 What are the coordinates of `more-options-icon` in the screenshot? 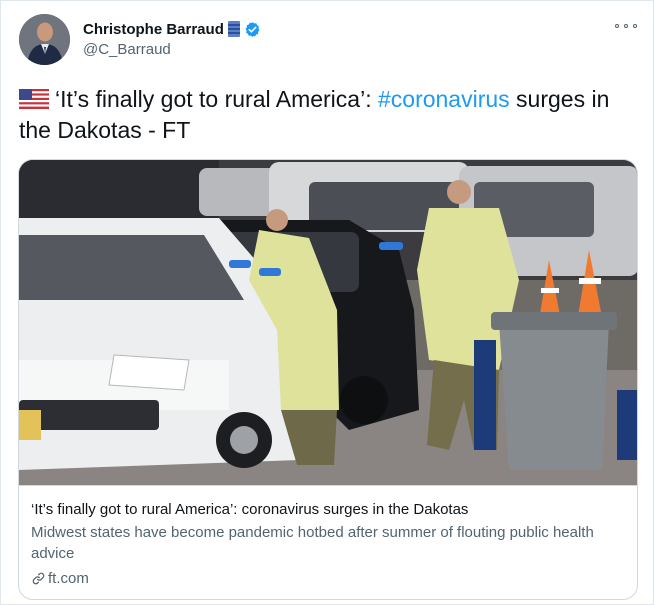 It's located at (626, 26).